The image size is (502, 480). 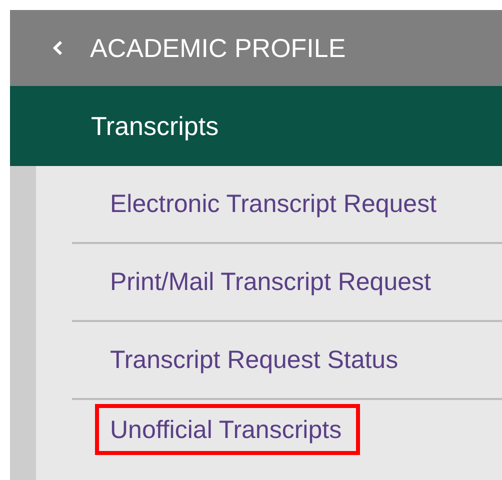 I want to click on back-chevron-icon, so click(x=57, y=48).